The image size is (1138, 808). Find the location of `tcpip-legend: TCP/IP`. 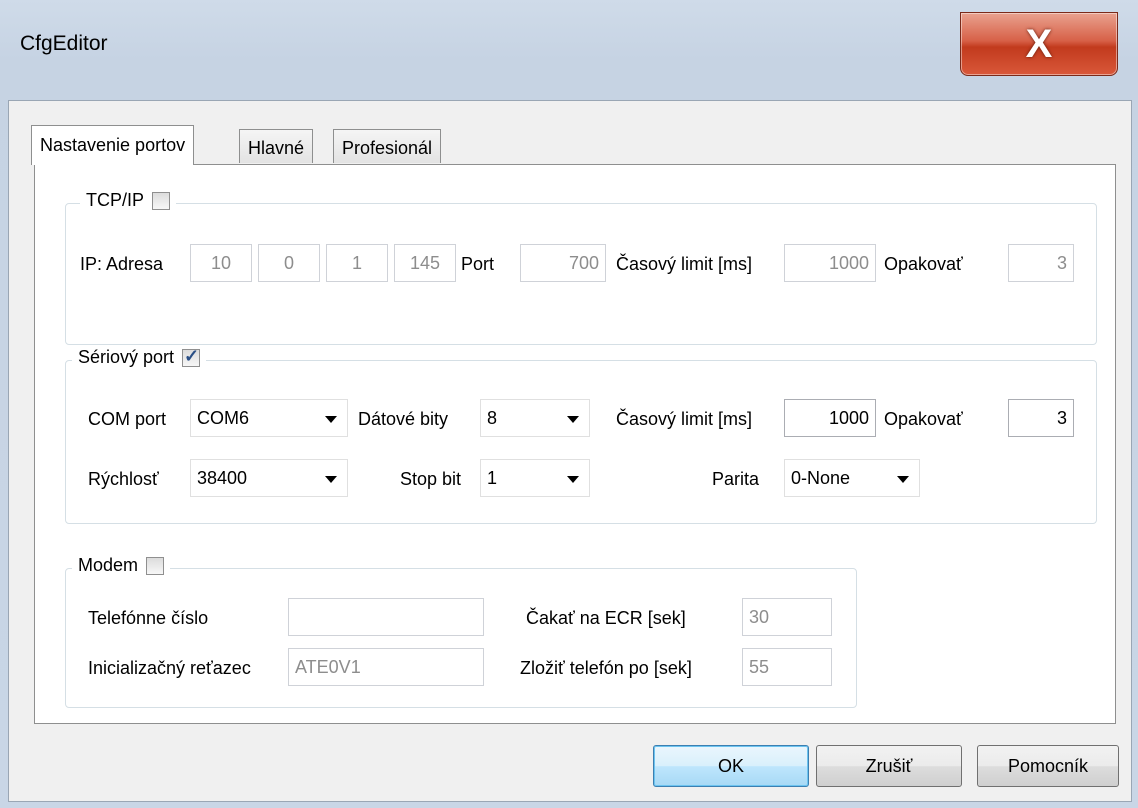

tcpip-legend: TCP/IP is located at coordinates (128, 200).